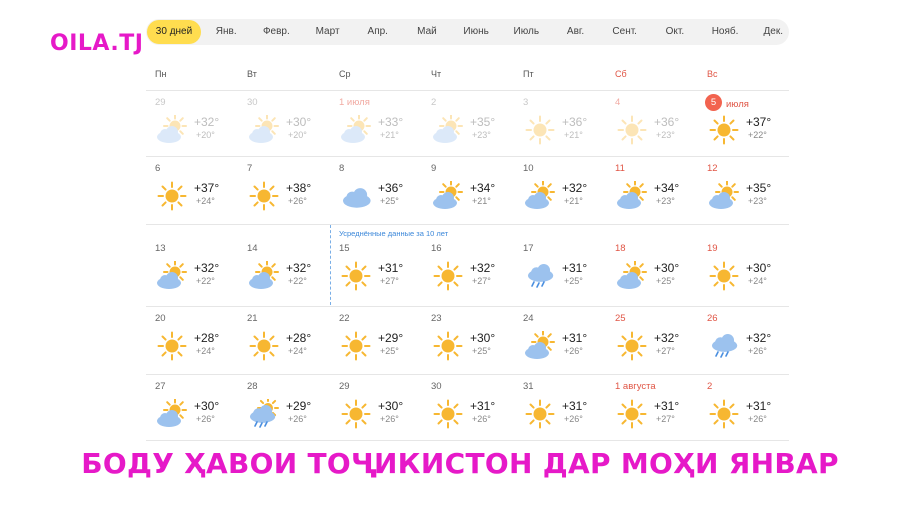  Describe the element at coordinates (378, 32) in the screenshot. I see `month-tab: Апр.` at that location.